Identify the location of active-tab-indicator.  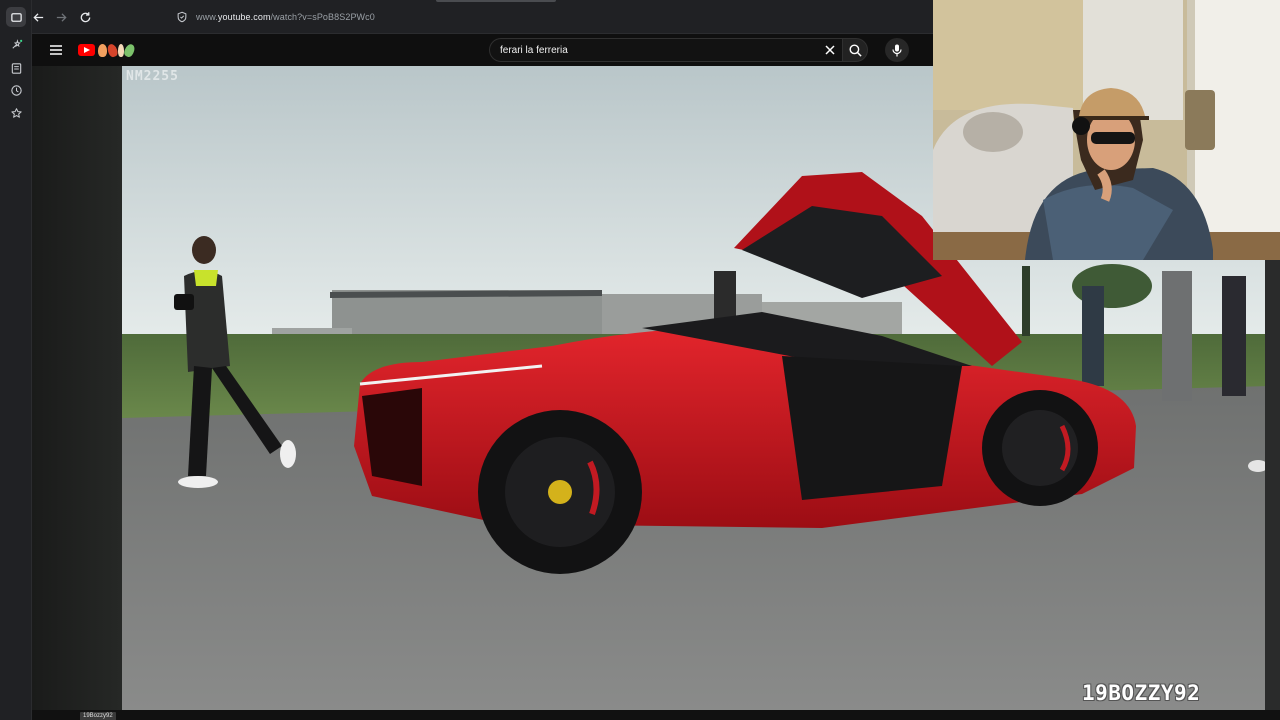
(496, 1).